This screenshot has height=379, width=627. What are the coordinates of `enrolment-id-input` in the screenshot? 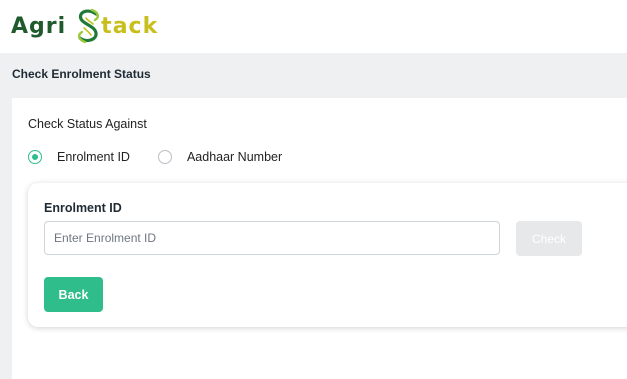 It's located at (272, 238).